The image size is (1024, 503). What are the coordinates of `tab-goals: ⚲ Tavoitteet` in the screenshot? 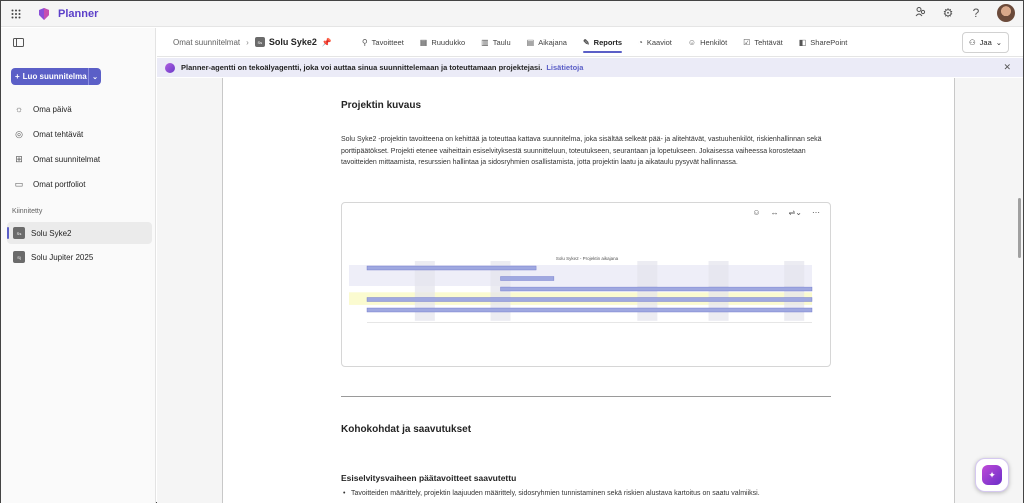 It's located at (383, 42).